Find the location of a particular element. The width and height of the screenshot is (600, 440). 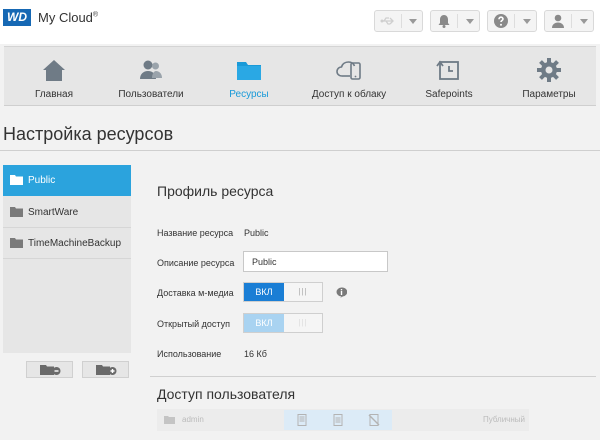

home-icon is located at coordinates (54, 70).